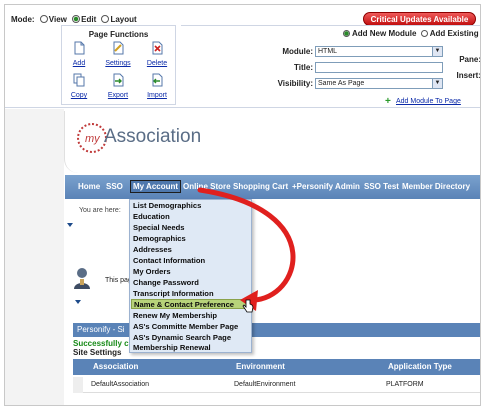 This screenshot has height=410, width=485. I want to click on visibility-select-value: Same As Page, so click(341, 83).